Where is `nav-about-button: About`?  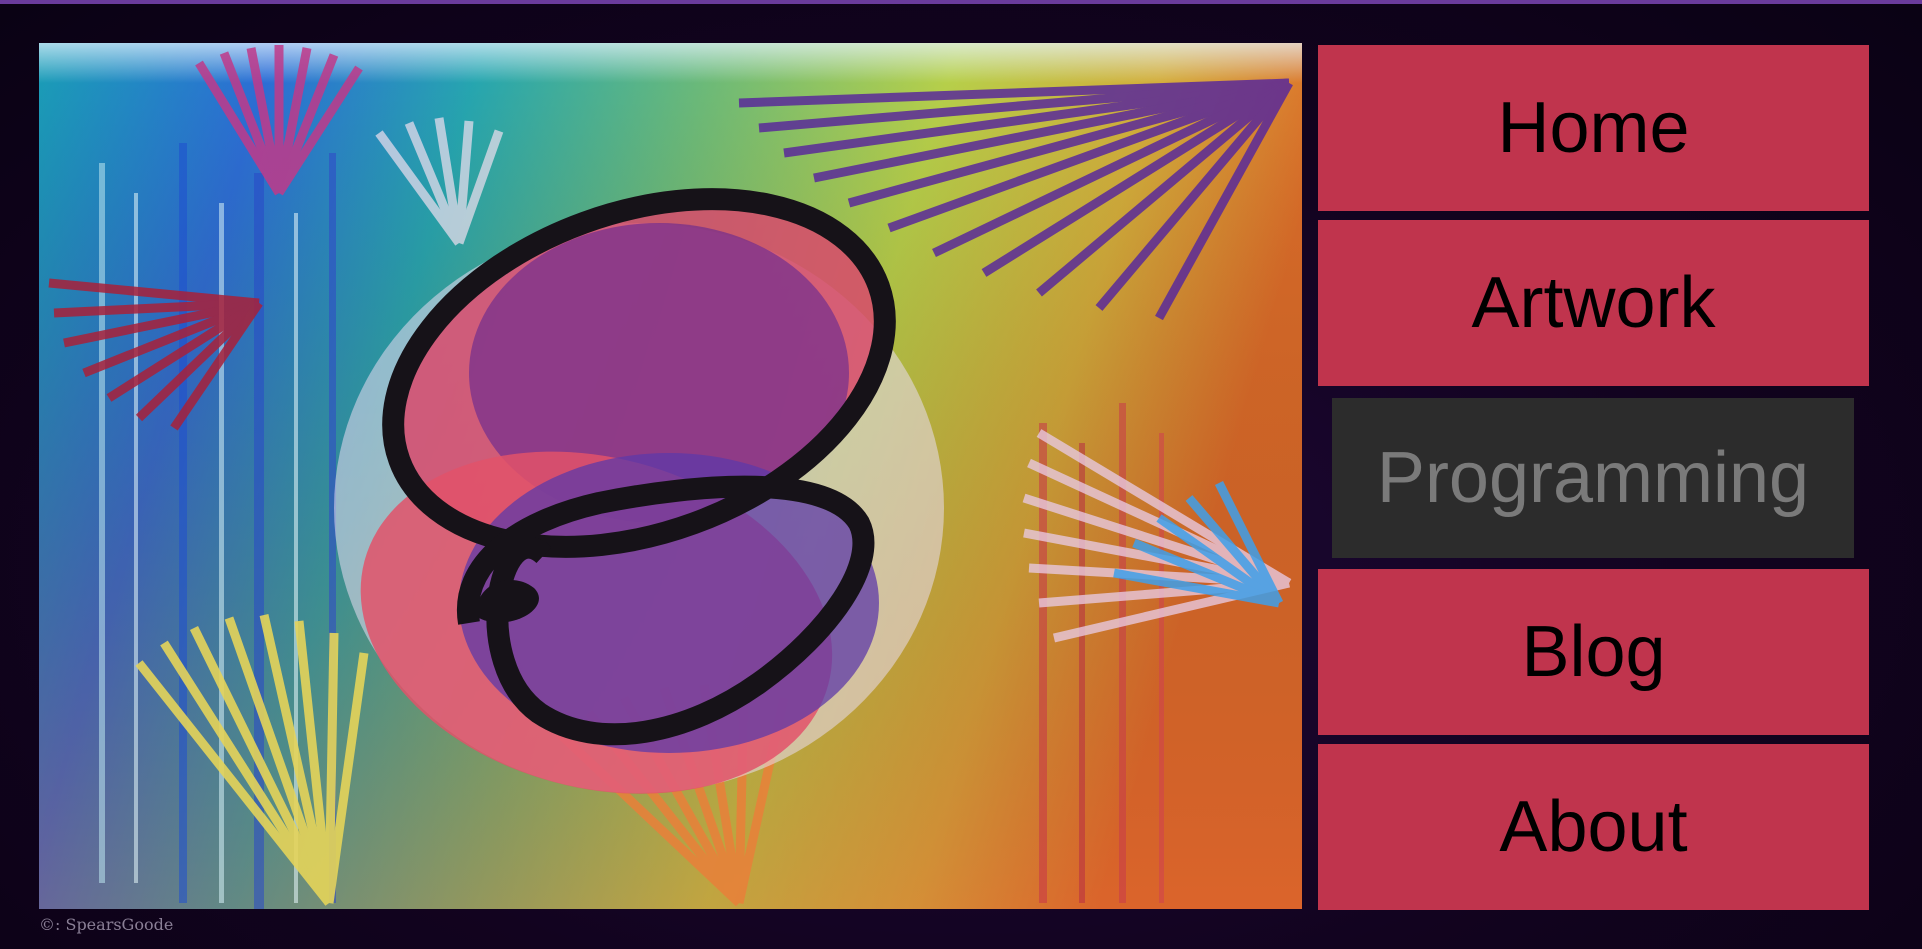 nav-about-button: About is located at coordinates (1593, 827).